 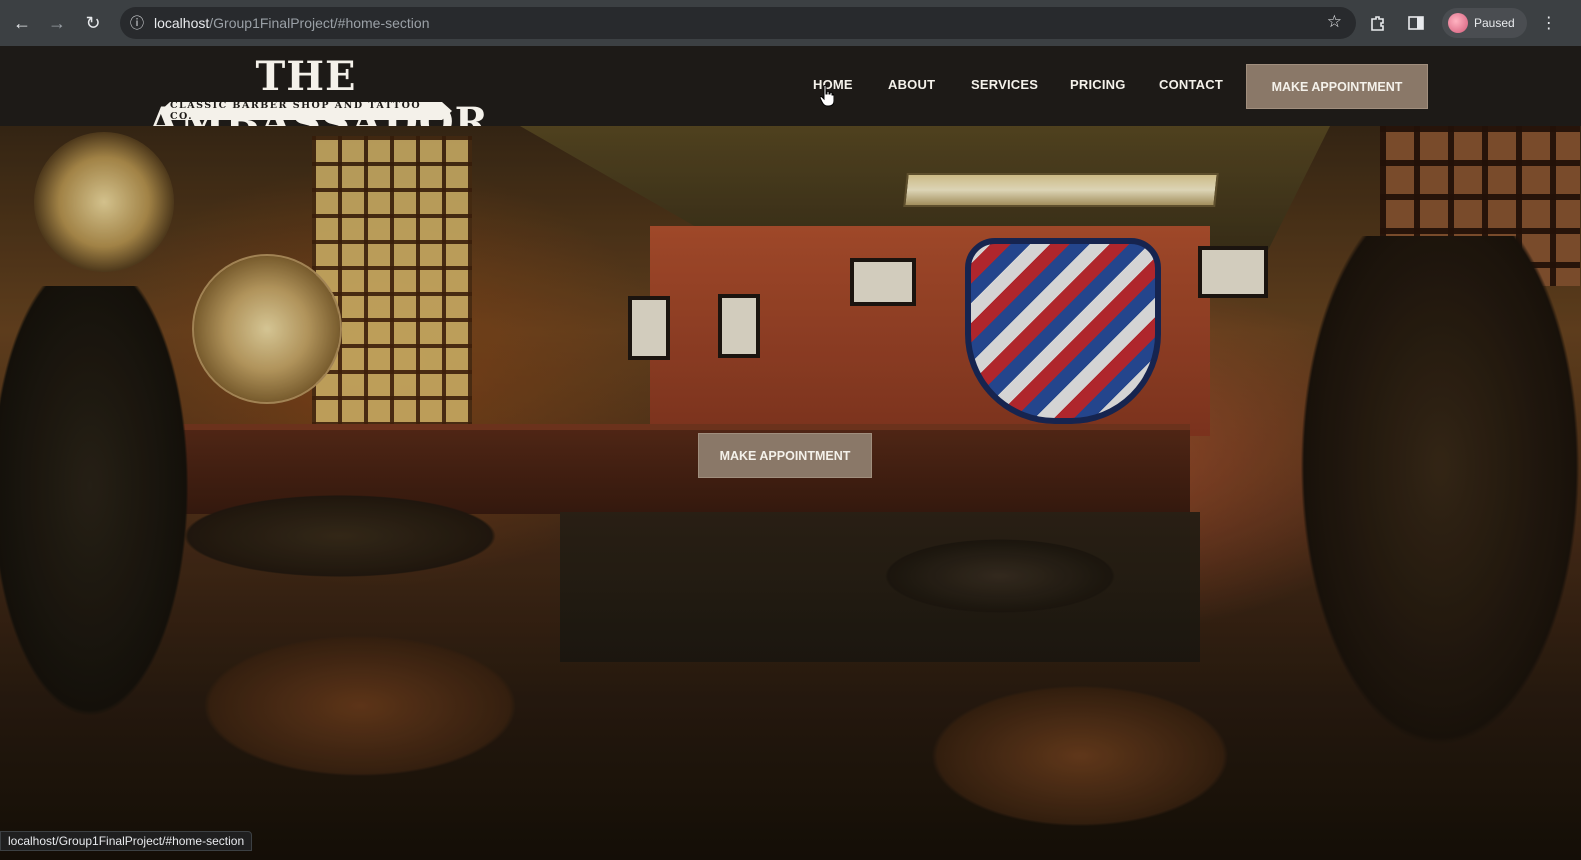 What do you see at coordinates (1098, 84) in the screenshot?
I see `nav-pricing: PRICING` at bounding box center [1098, 84].